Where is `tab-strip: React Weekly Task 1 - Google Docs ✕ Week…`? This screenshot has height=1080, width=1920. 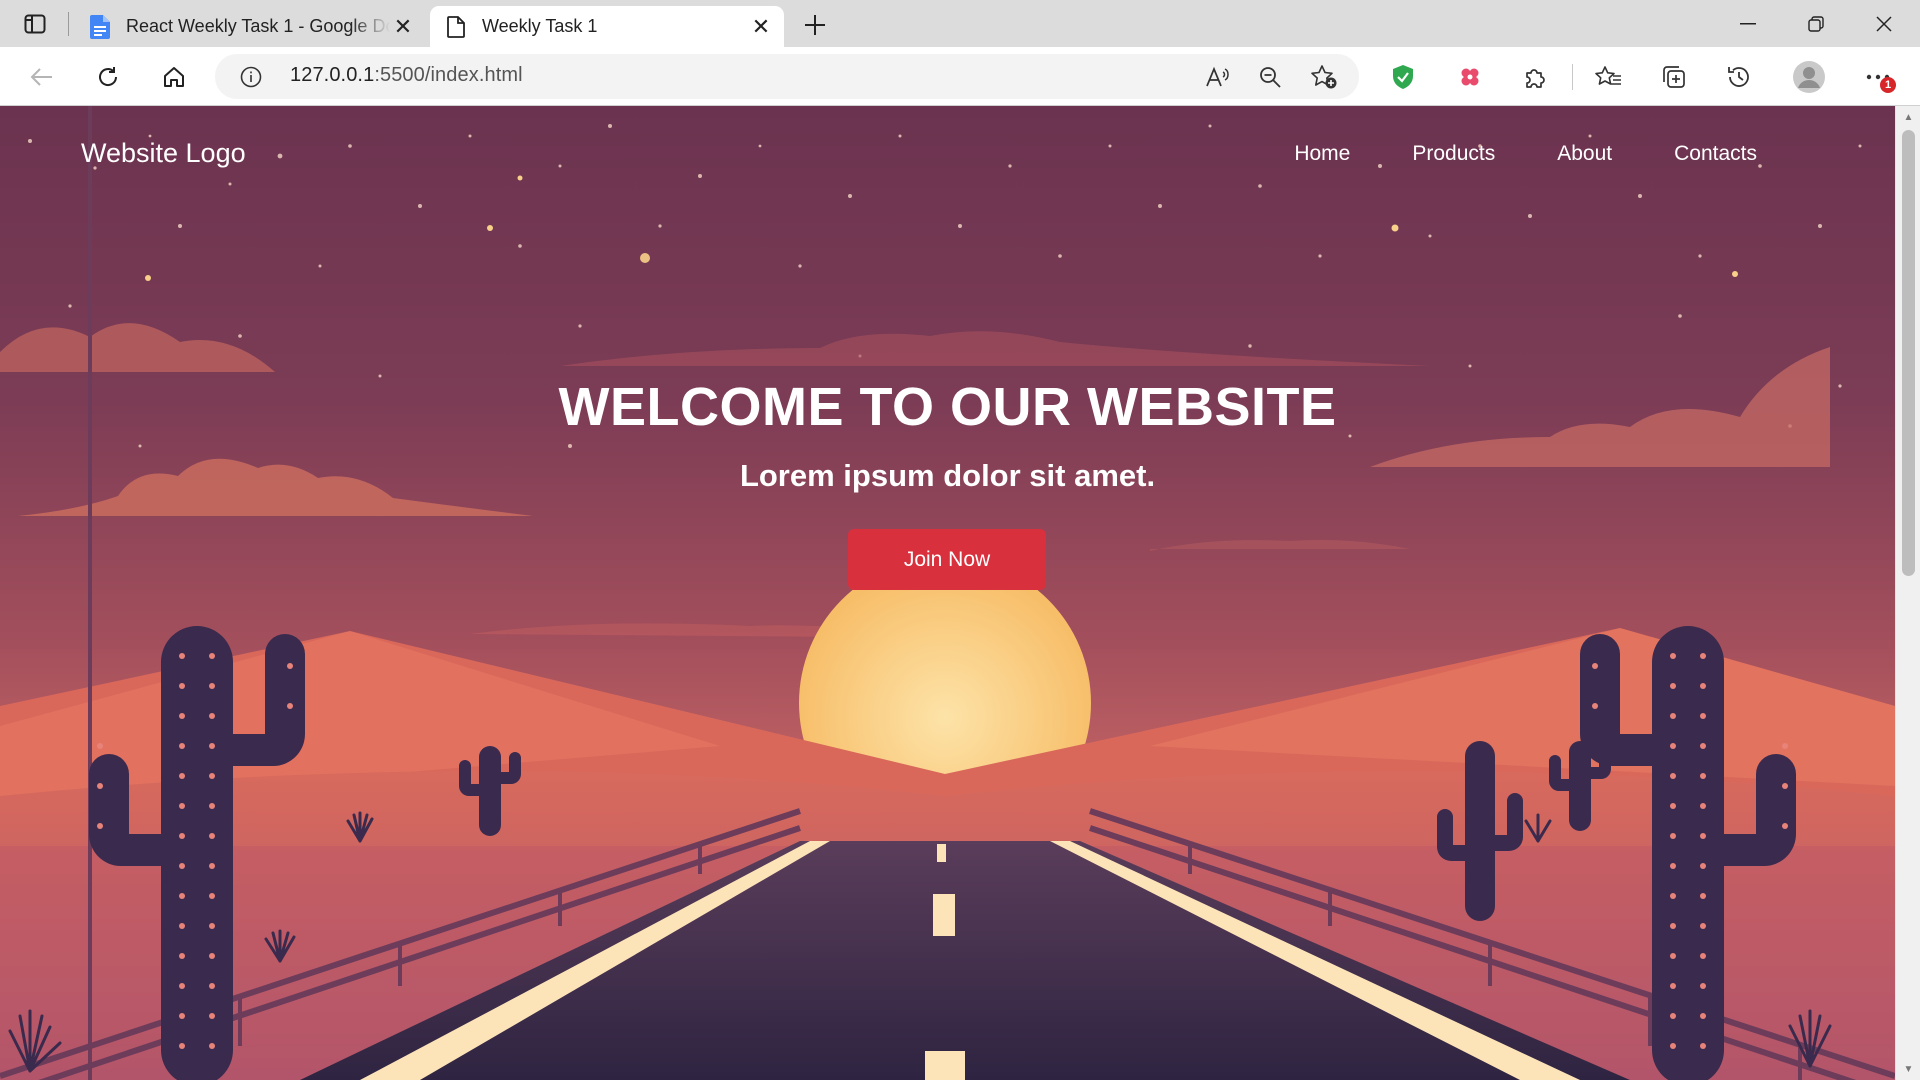 tab-strip: React Weekly Task 1 - Google Docs ✕ Week… is located at coordinates (960, 23).